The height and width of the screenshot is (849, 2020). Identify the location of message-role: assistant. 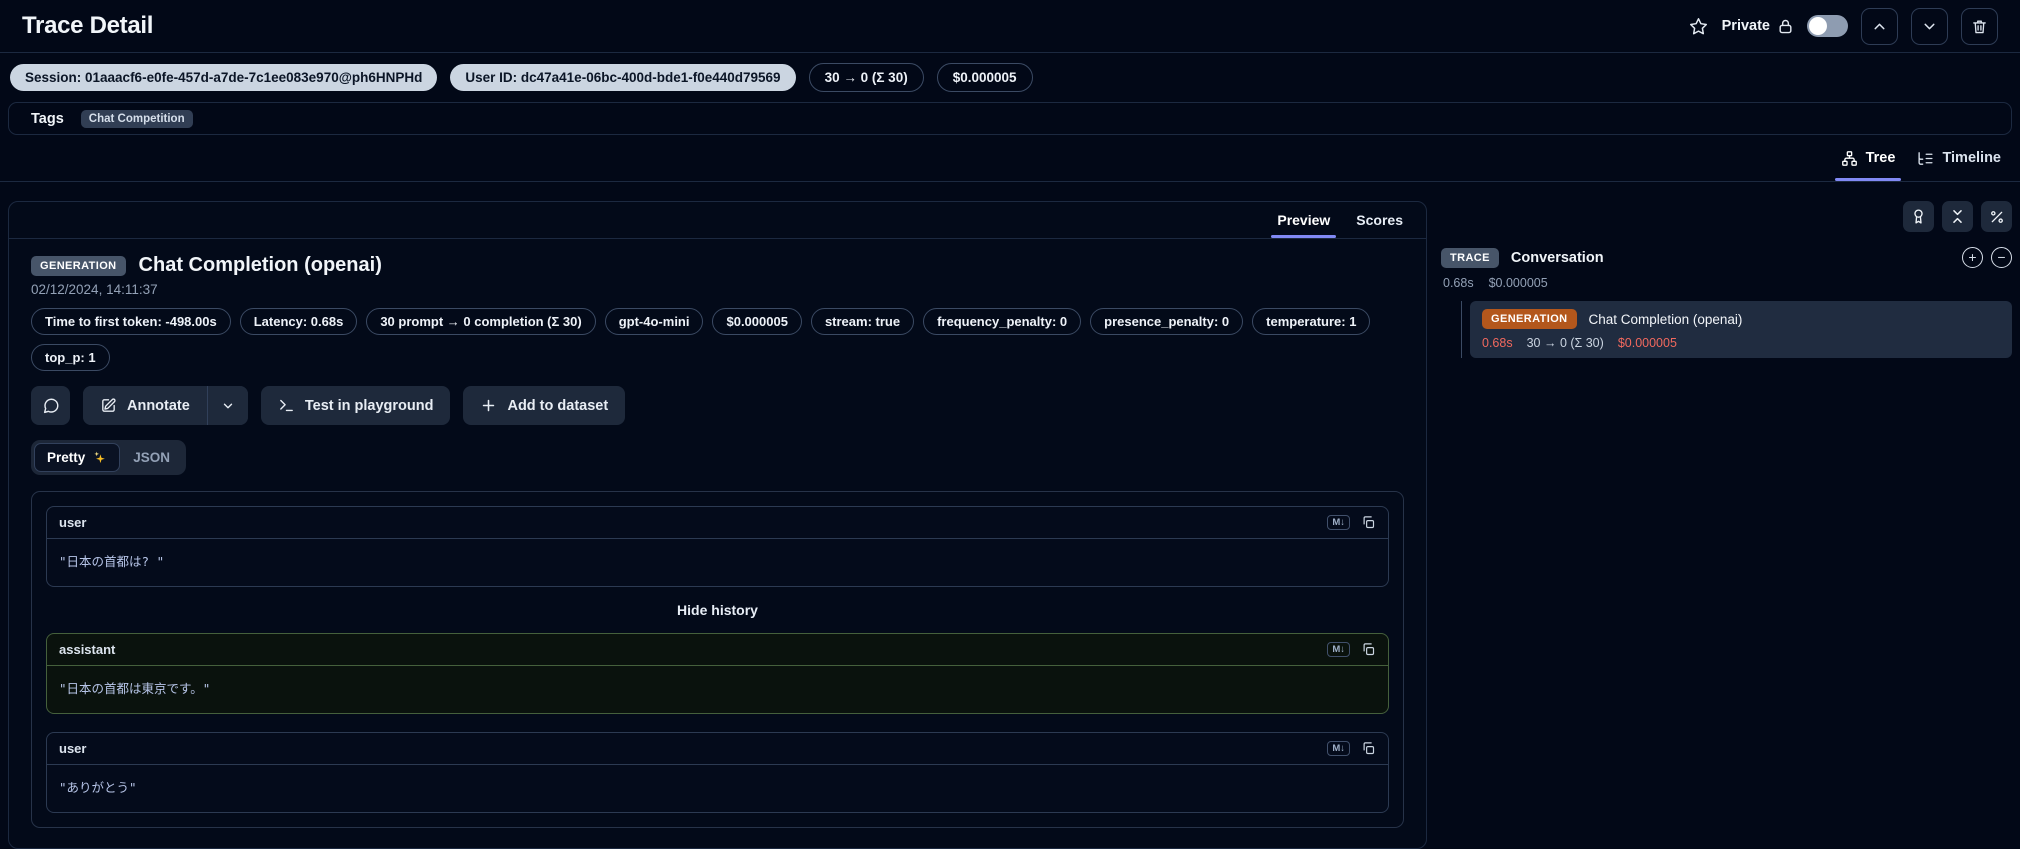
(87, 649).